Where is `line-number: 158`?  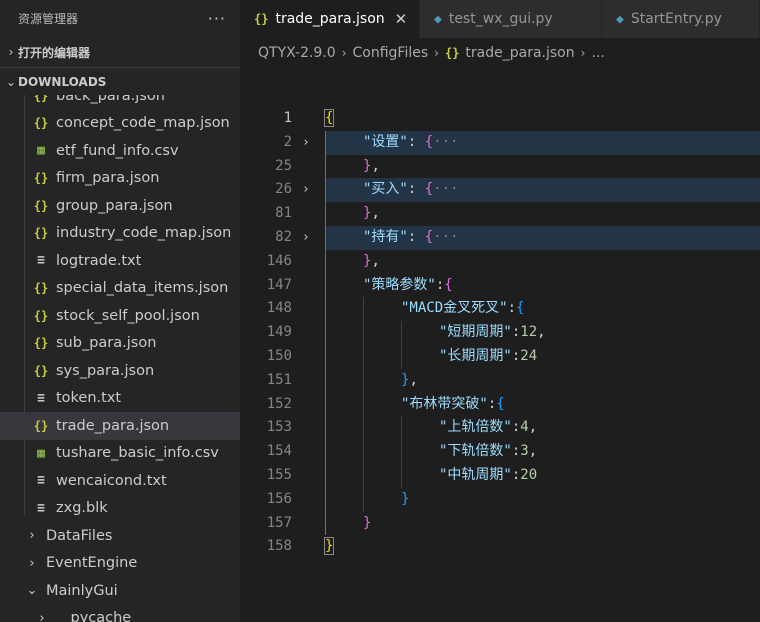 line-number: 158 is located at coordinates (279, 546).